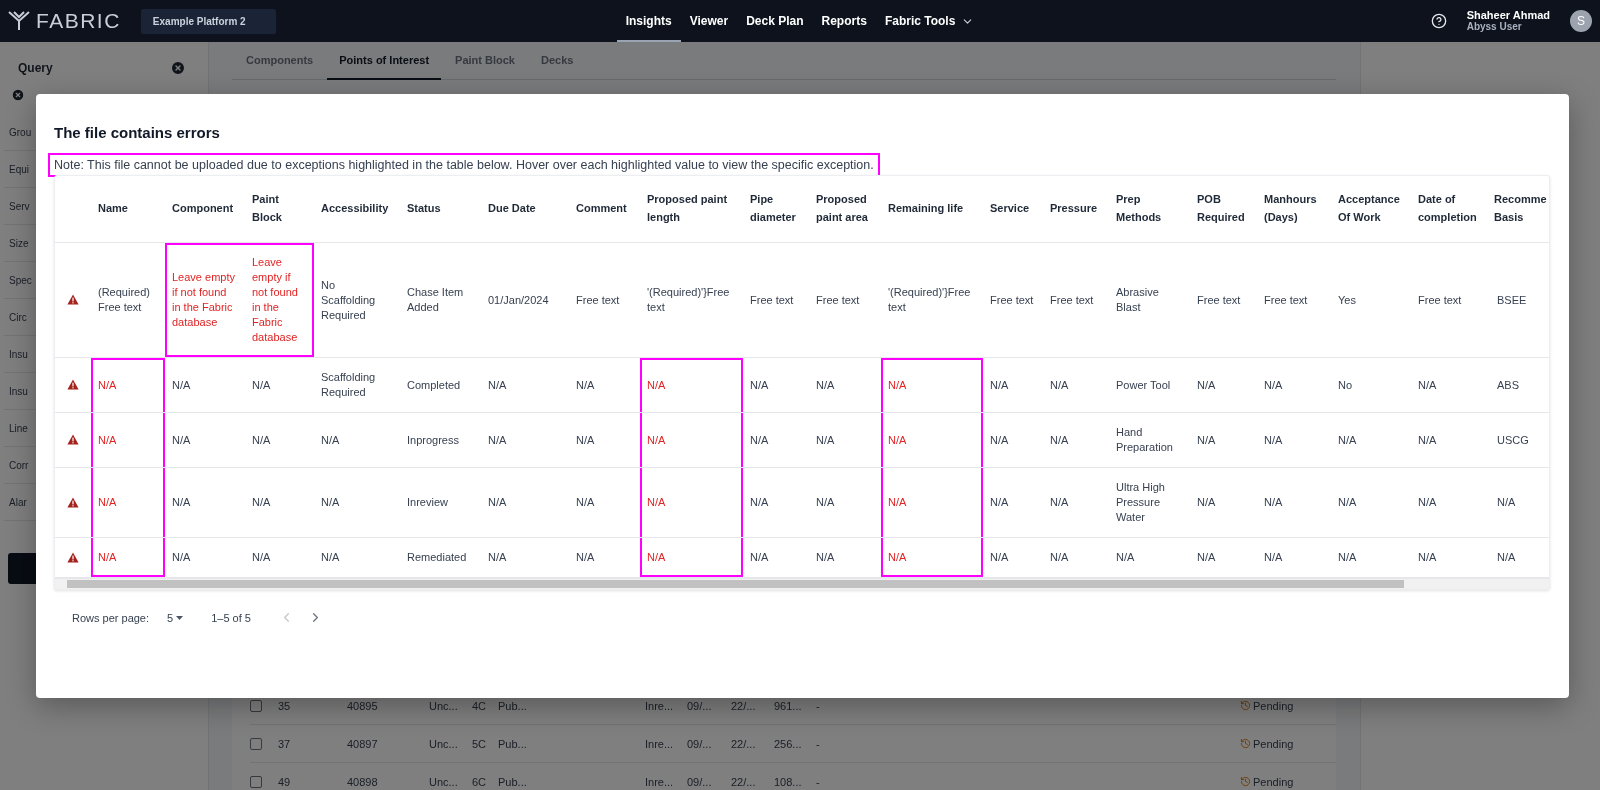  I want to click on table-cell-text: 40895, so click(363, 705).